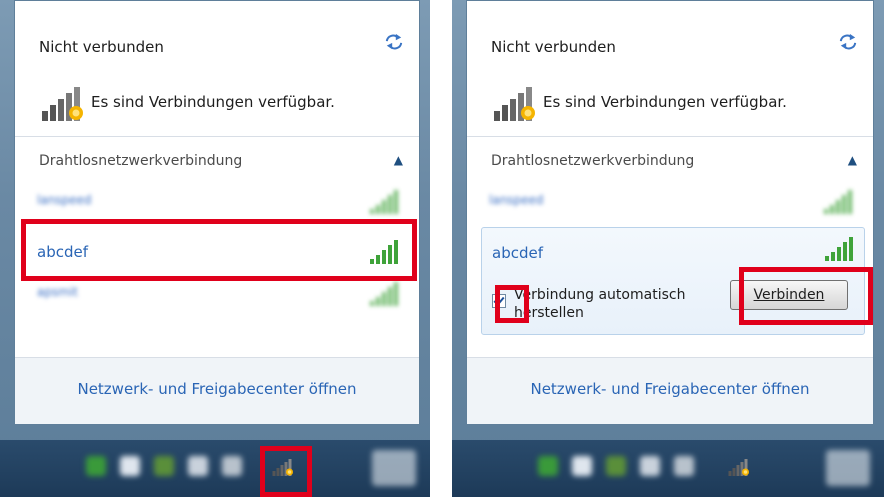 The width and height of the screenshot is (884, 497). Describe the element at coordinates (600, 304) in the screenshot. I see `auto-connect-label: Verbindung automatisch herstellen` at that location.